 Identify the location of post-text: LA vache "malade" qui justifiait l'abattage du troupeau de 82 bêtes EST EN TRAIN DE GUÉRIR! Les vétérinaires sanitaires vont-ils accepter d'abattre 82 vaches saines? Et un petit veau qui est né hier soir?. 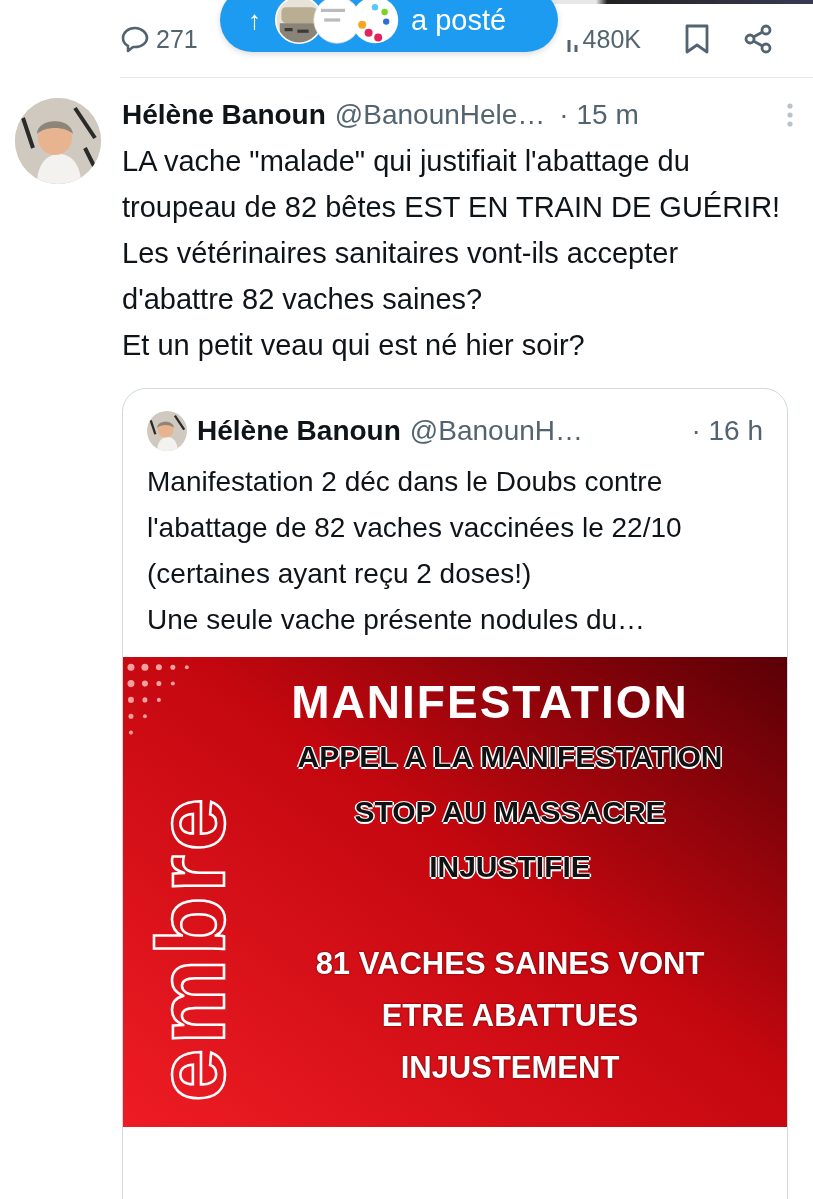
(452, 253).